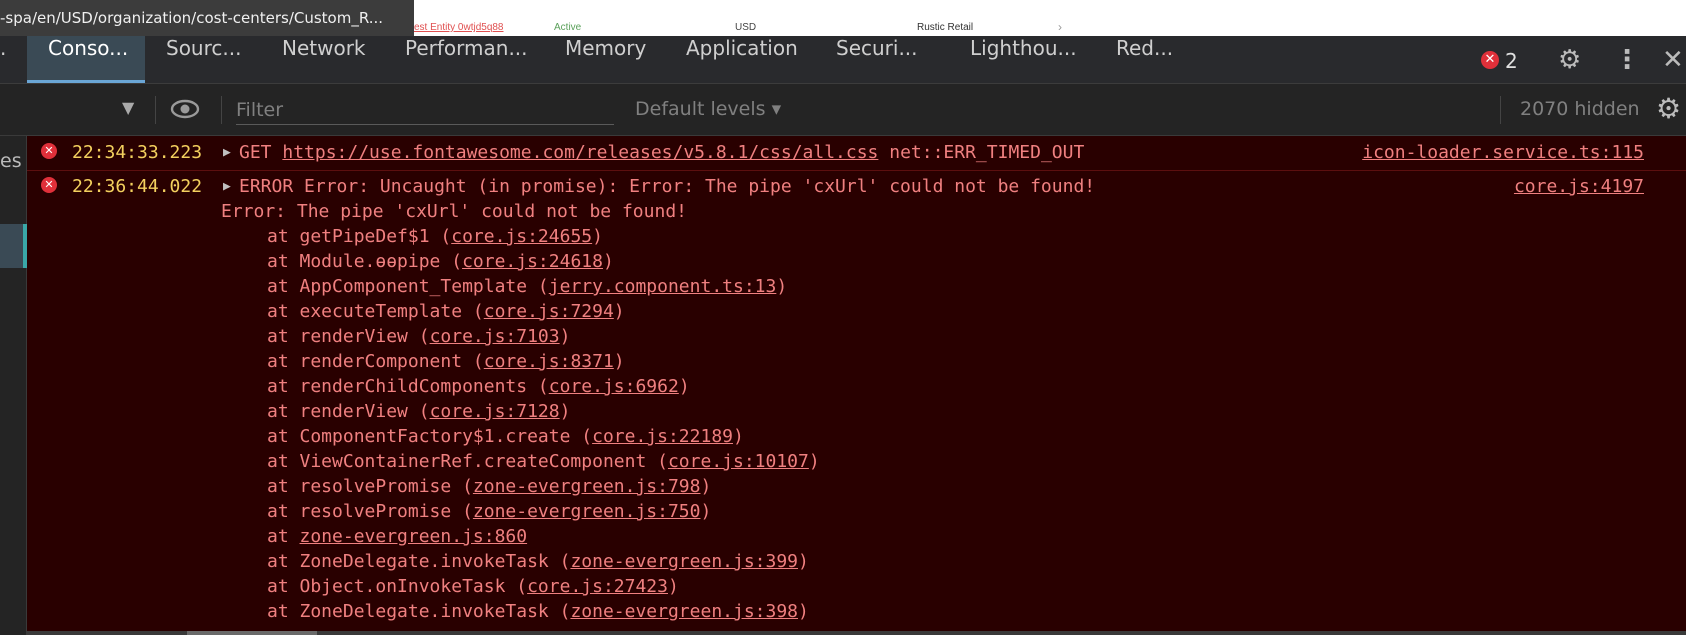 The image size is (1686, 635). I want to click on stack-function: at ViewContainerRef.createComponent (, so click(467, 461).